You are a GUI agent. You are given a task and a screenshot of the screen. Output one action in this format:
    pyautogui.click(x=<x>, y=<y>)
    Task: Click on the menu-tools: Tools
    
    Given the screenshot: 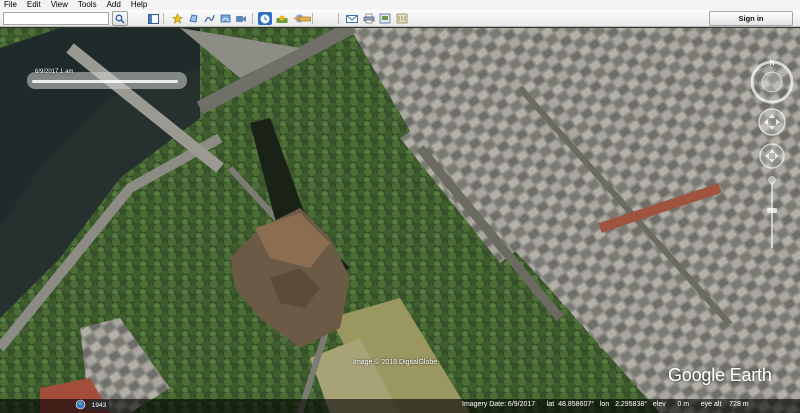 What is the action you would take?
    pyautogui.click(x=87, y=5)
    